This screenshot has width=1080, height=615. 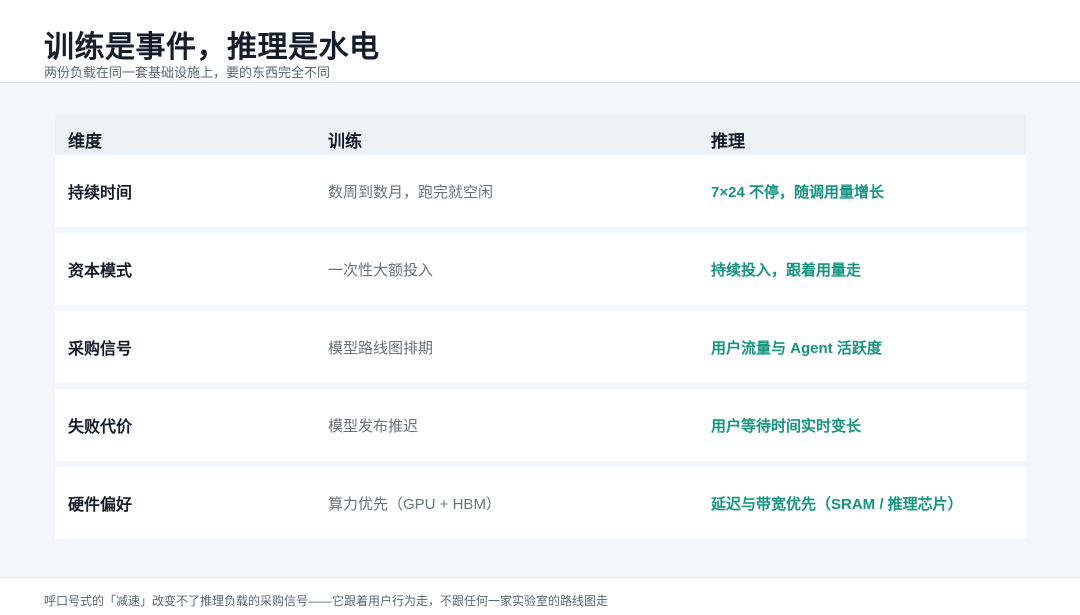 What do you see at coordinates (786, 426) in the screenshot?
I see `inference-cell: 用户等待时间实时变长` at bounding box center [786, 426].